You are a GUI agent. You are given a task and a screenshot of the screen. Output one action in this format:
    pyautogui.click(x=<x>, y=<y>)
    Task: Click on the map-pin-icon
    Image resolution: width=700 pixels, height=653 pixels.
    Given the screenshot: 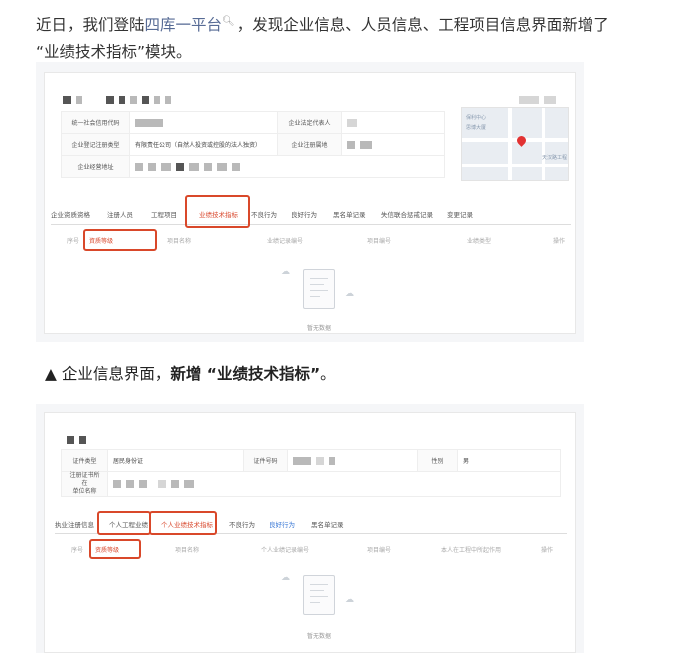 What is the action you would take?
    pyautogui.click(x=521, y=140)
    